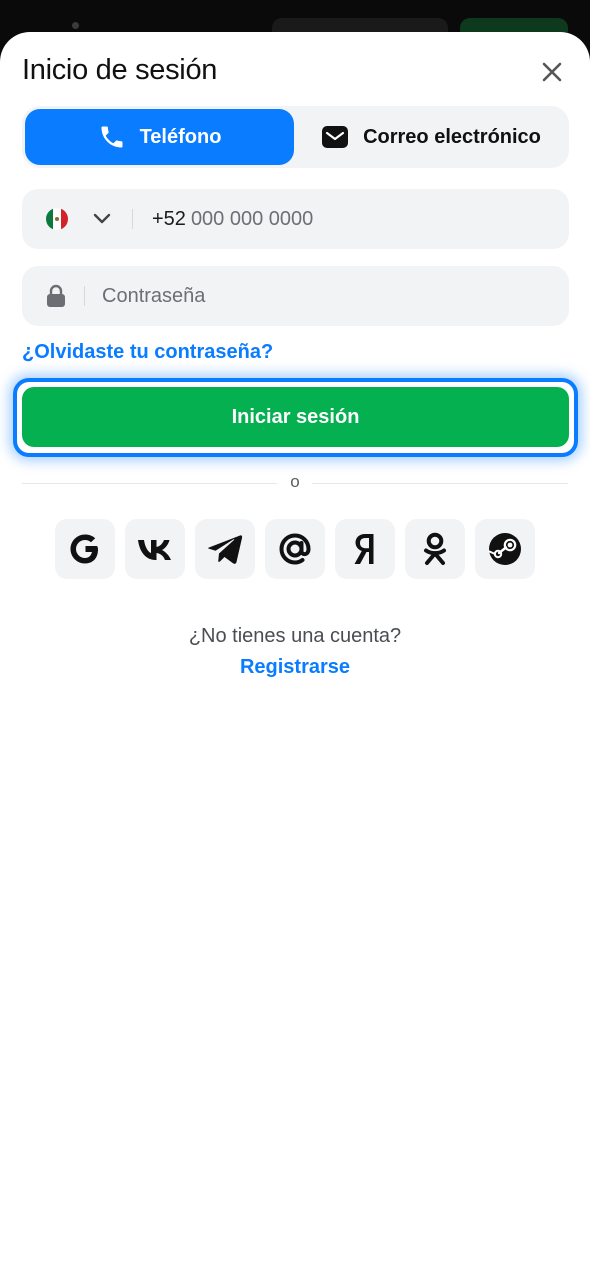 This screenshot has width=590, height=1280. I want to click on signup-prompt: ¿No tienes una cuenta?, so click(295, 636).